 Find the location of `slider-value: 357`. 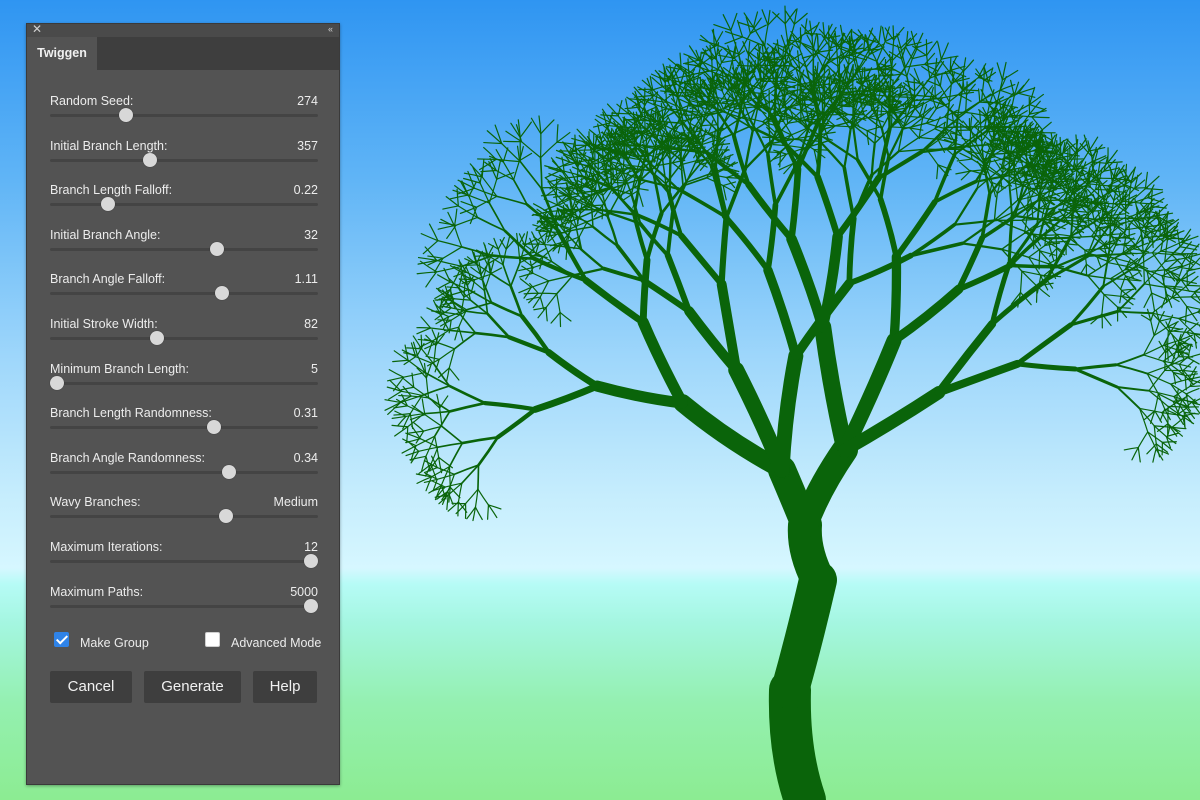

slider-value: 357 is located at coordinates (307, 145).